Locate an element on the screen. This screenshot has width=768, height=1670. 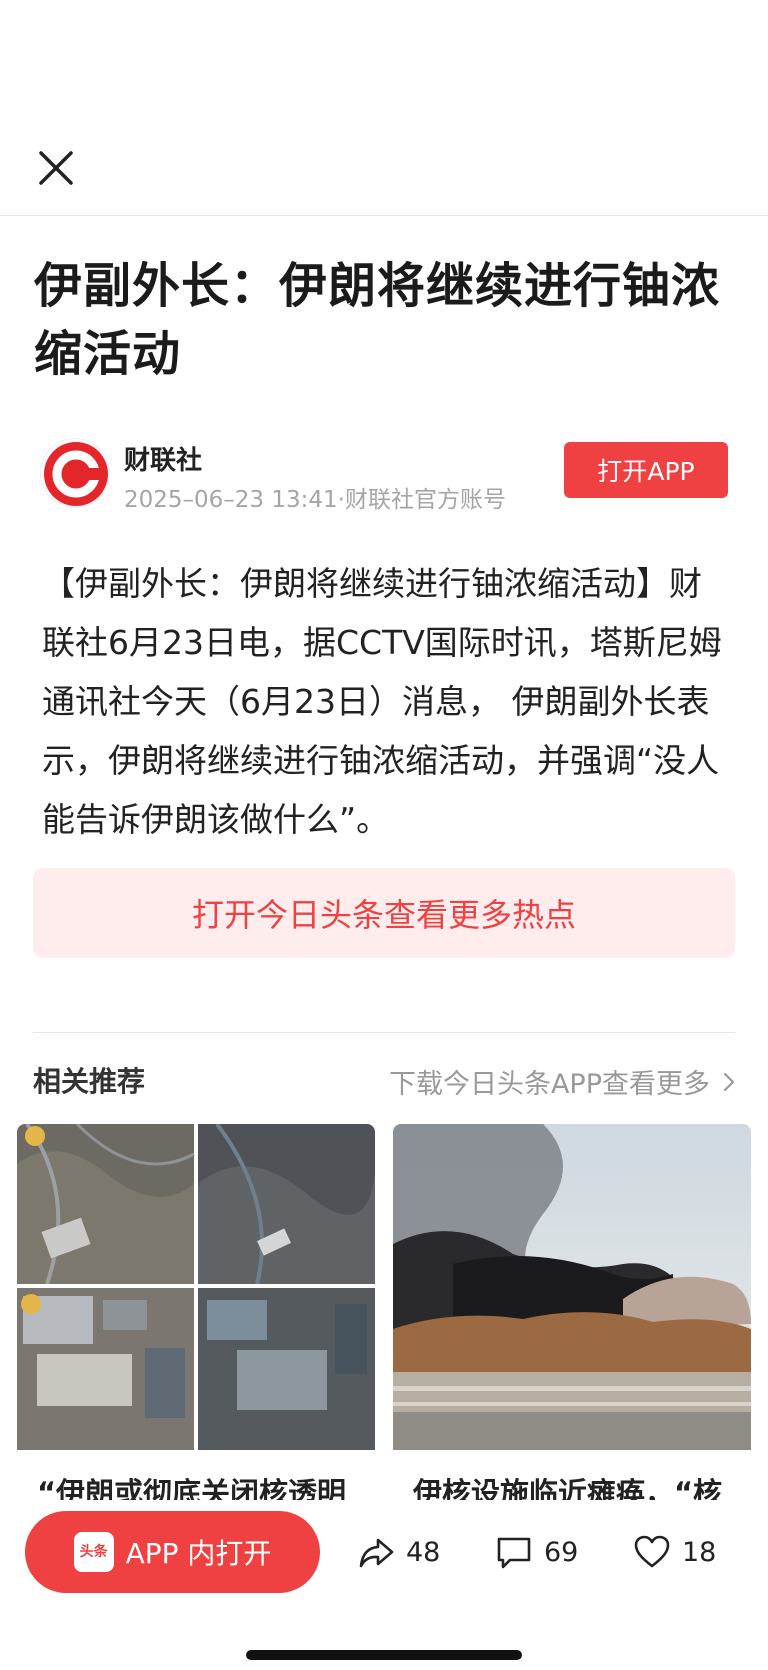
smoke-image is located at coordinates (572, 1287).